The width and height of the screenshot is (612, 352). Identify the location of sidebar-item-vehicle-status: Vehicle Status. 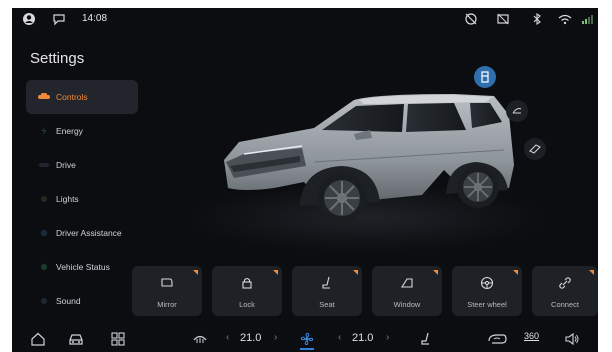
(82, 267).